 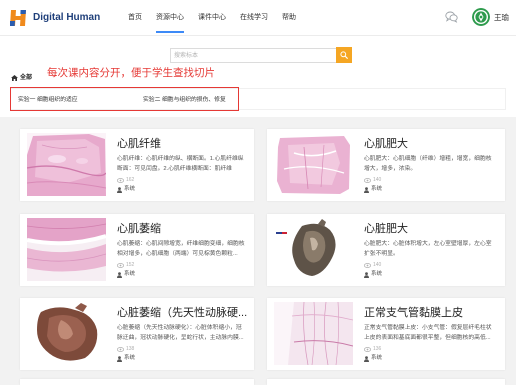 I want to click on nav-item-resource-center: 资源中心, so click(x=170, y=18).